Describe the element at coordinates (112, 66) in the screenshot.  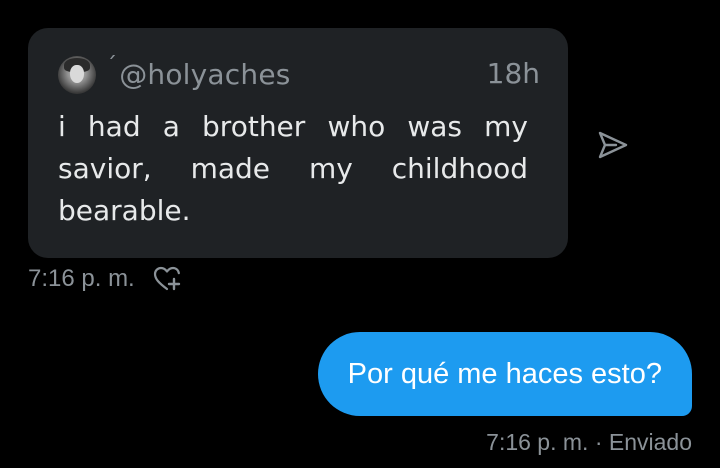
I see `handle-mark: ˊ` at that location.